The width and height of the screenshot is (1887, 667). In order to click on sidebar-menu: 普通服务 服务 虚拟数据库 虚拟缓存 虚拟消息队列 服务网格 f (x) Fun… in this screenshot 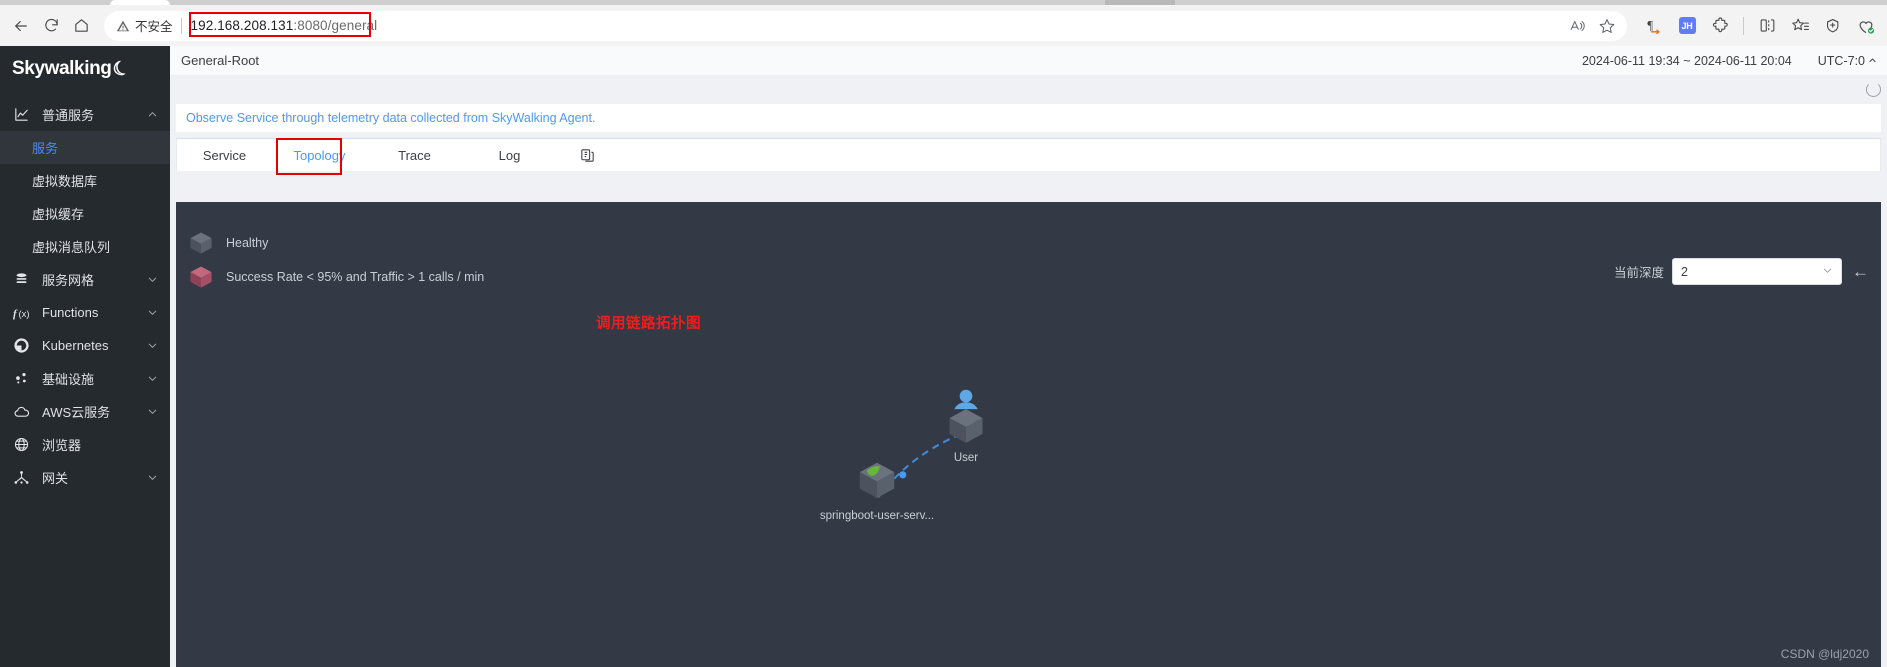, I will do `click(85, 293)`.